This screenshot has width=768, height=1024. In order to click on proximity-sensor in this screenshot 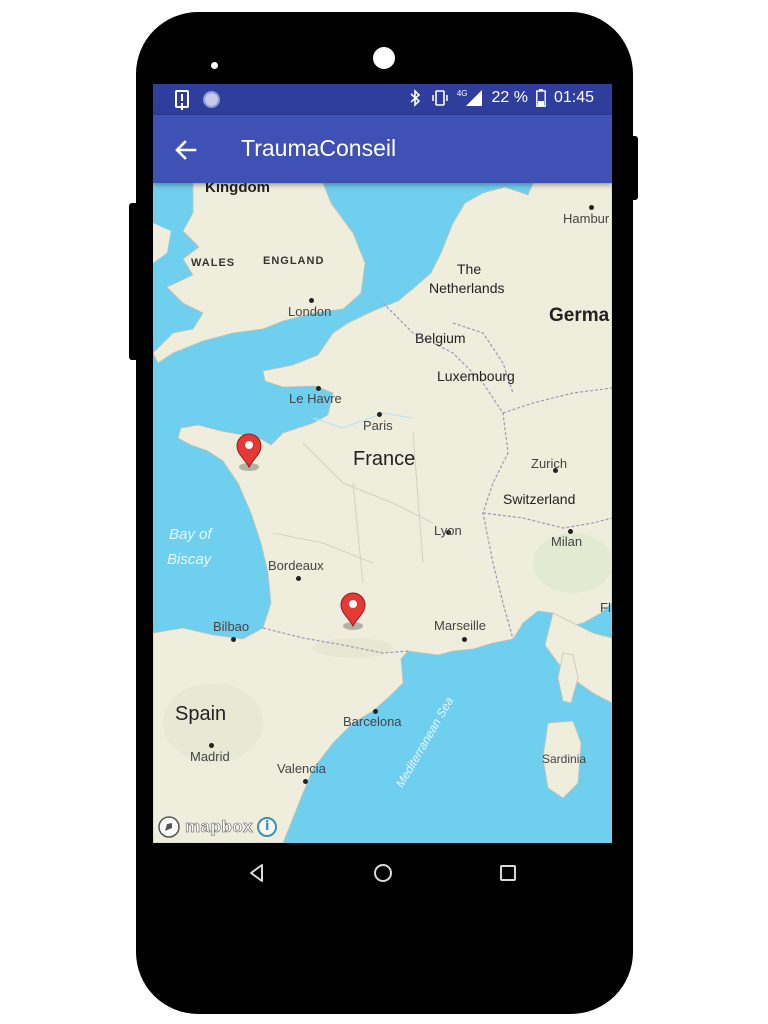, I will do `click(214, 65)`.